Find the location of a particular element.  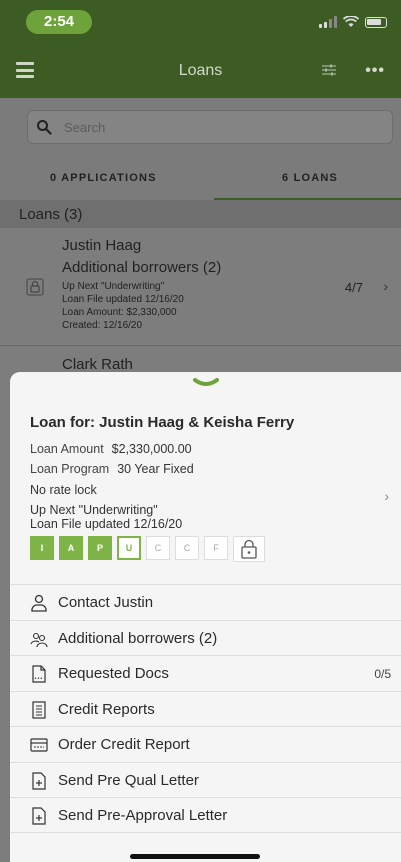

search-icon is located at coordinates (44, 127).